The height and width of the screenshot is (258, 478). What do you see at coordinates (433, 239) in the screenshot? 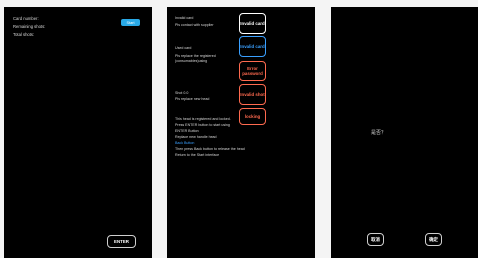
I see `confirm-button: 确定` at bounding box center [433, 239].